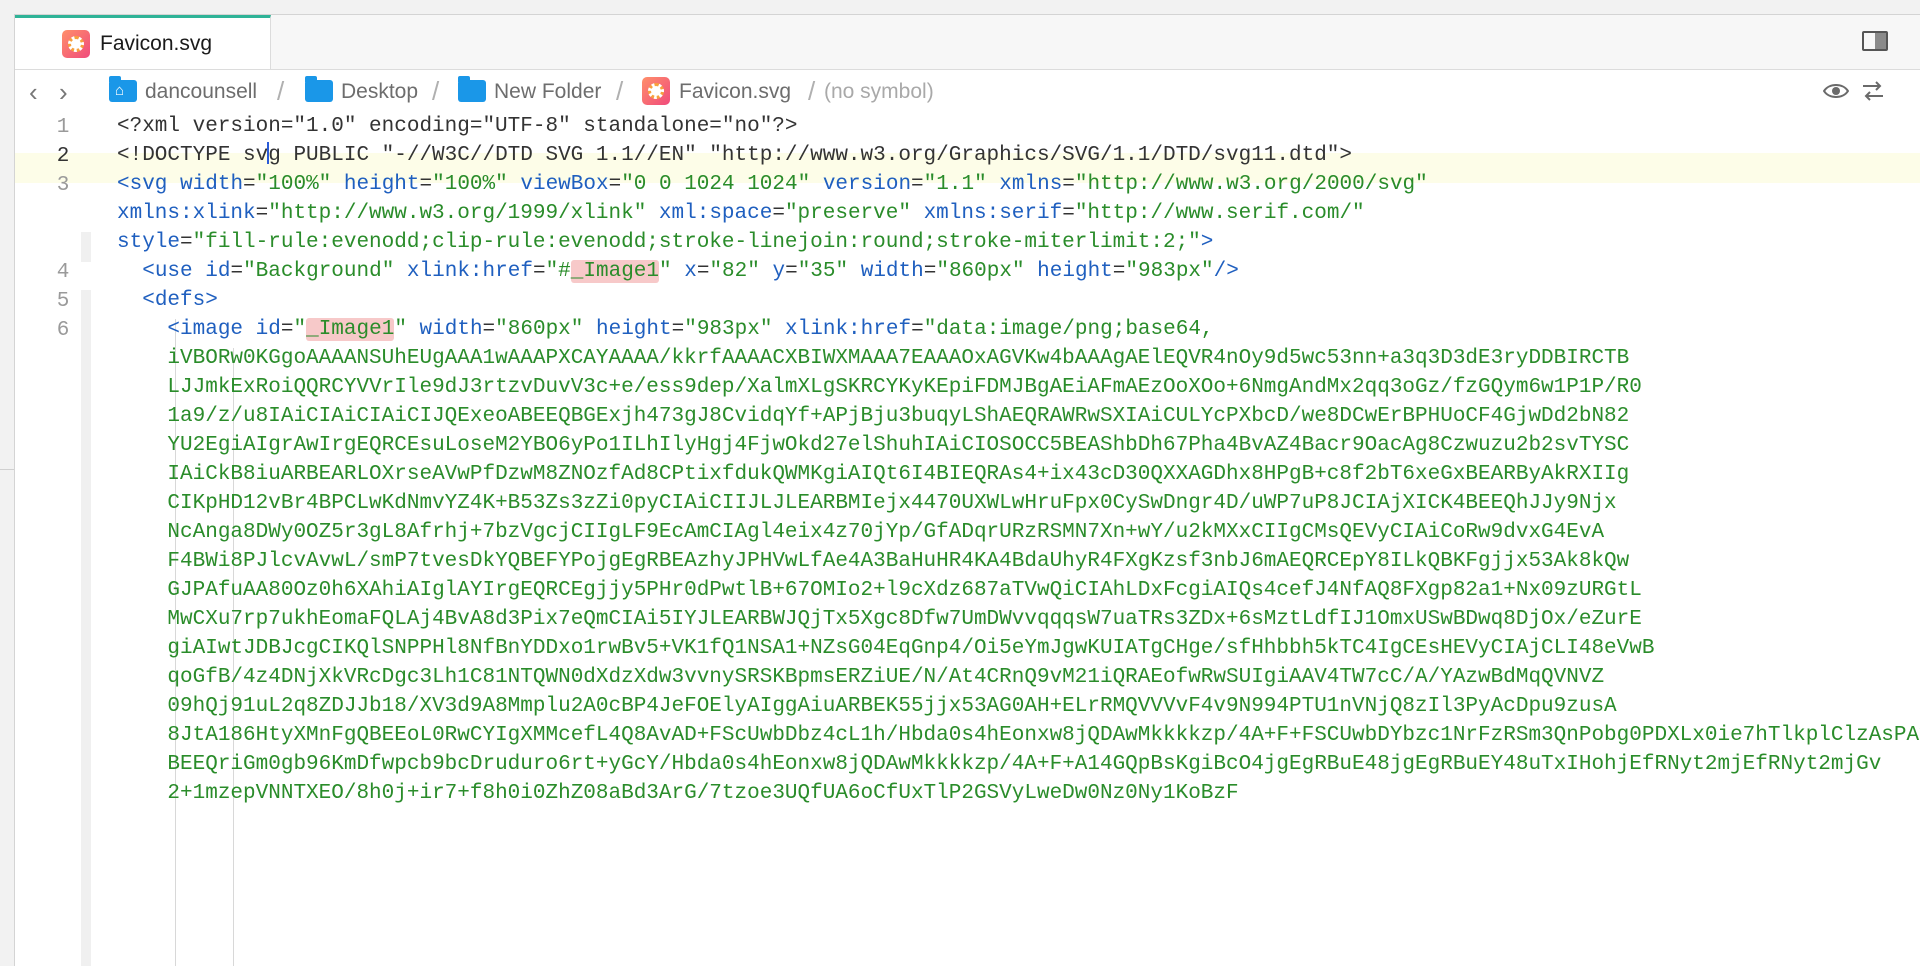 This screenshot has height=966, width=1920. What do you see at coordinates (7, 489) in the screenshot?
I see `left-edge-strip` at bounding box center [7, 489].